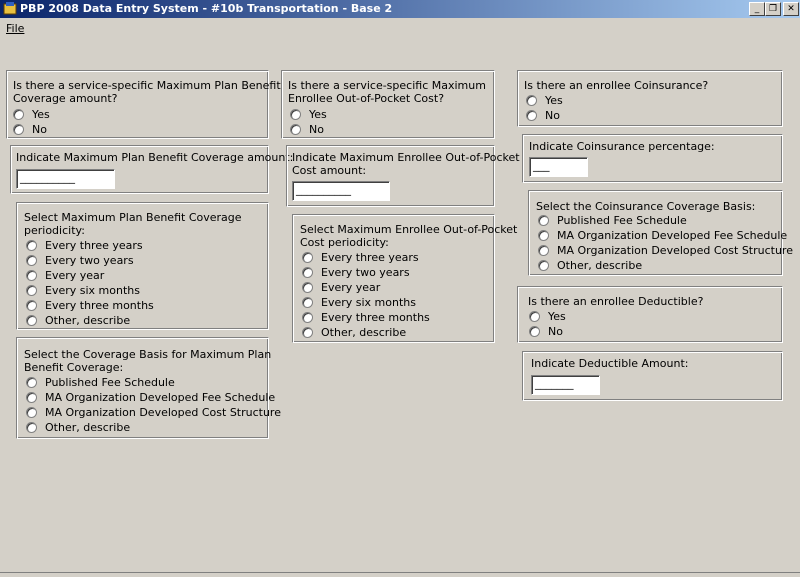  I want to click on close-icon: ✕, so click(791, 9).